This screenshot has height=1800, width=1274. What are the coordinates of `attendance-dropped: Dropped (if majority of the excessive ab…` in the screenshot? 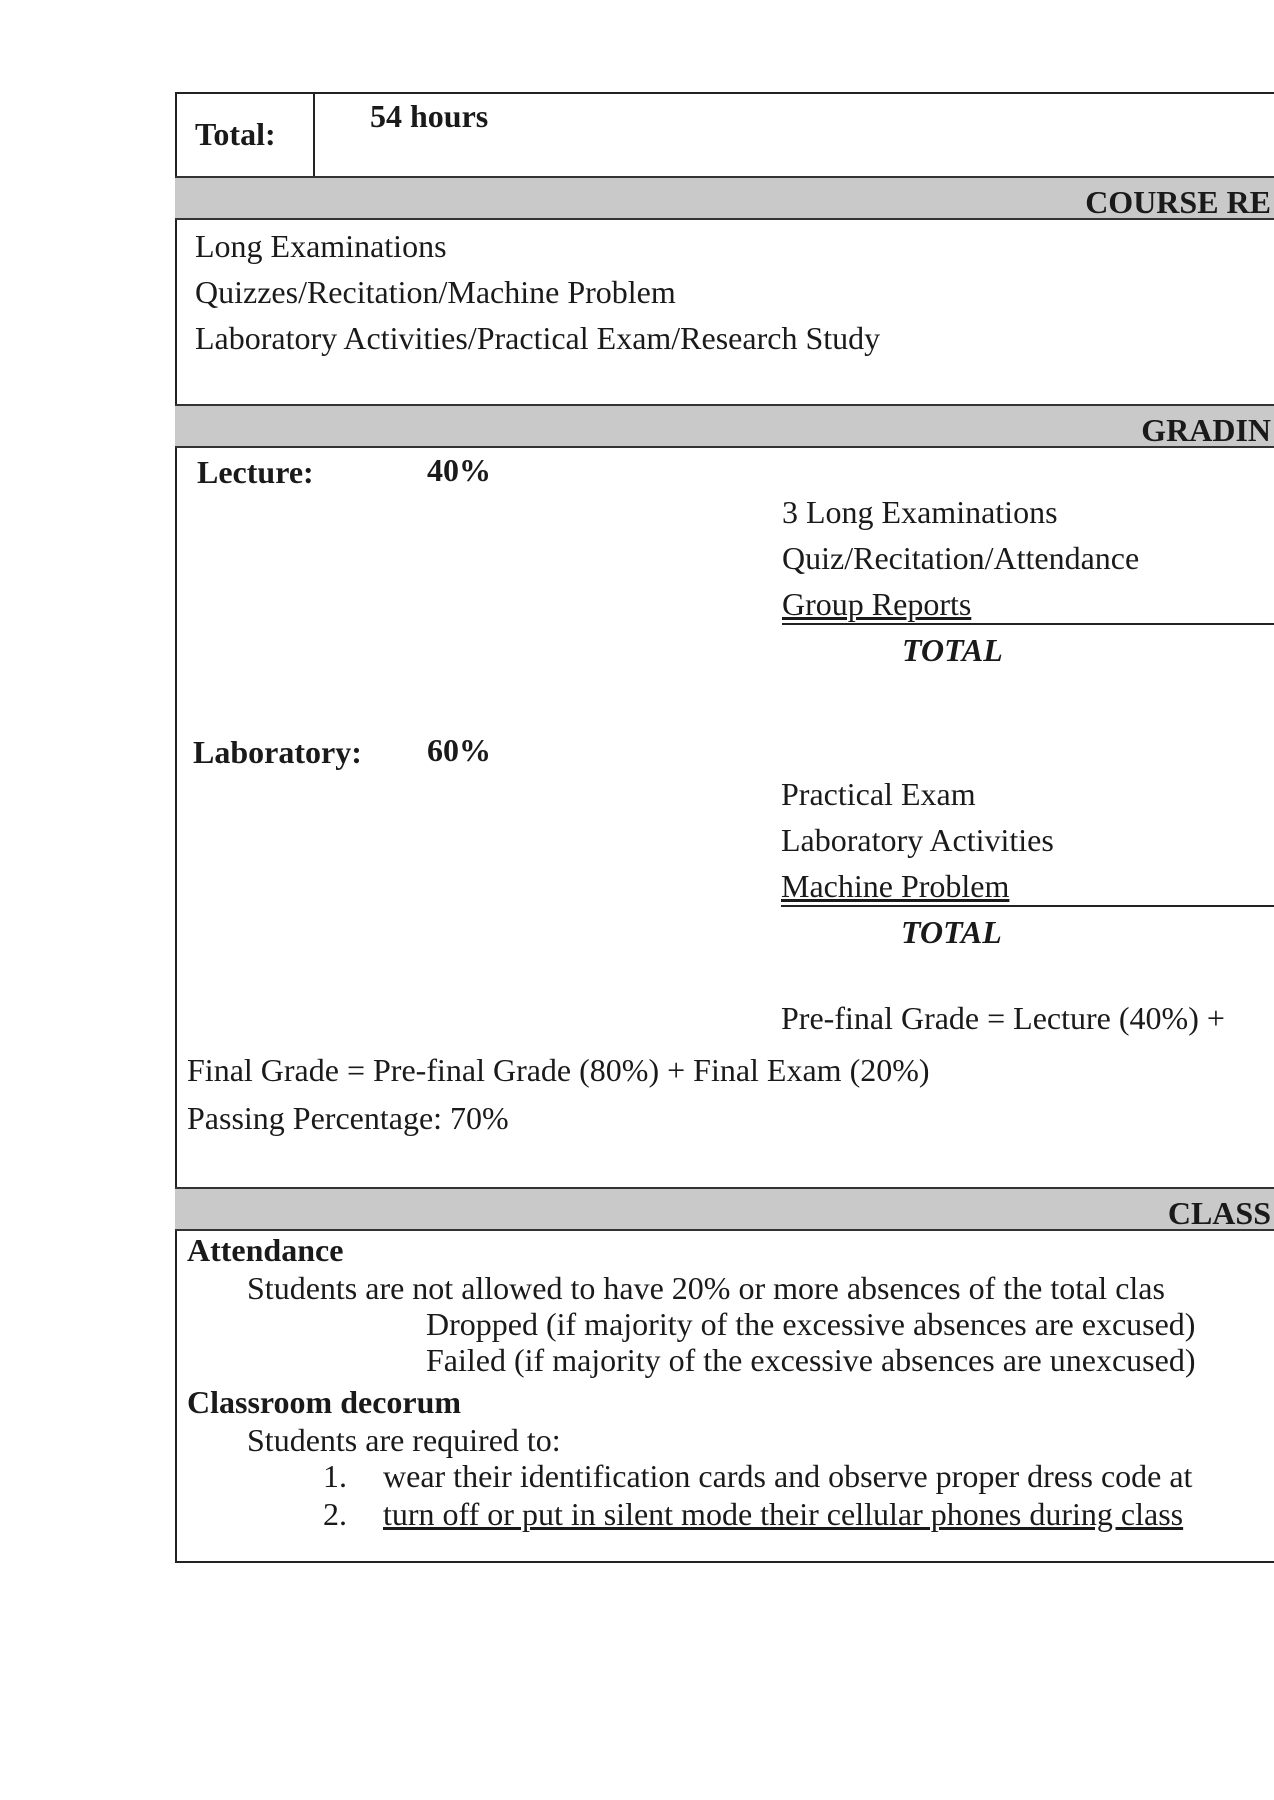 It's located at (811, 1324).